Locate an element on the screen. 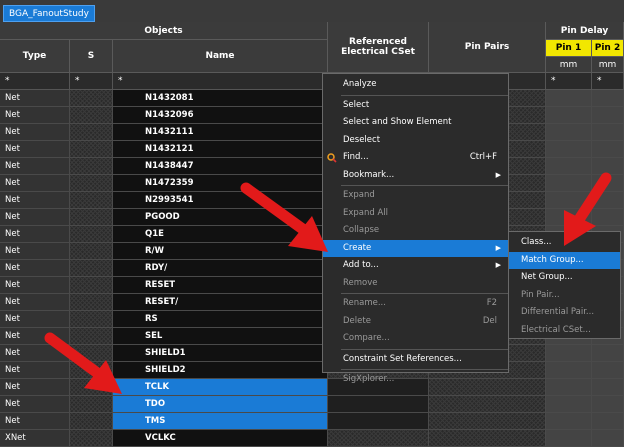 The height and width of the screenshot is (447, 624). name-cell: N1432111 is located at coordinates (220, 132).